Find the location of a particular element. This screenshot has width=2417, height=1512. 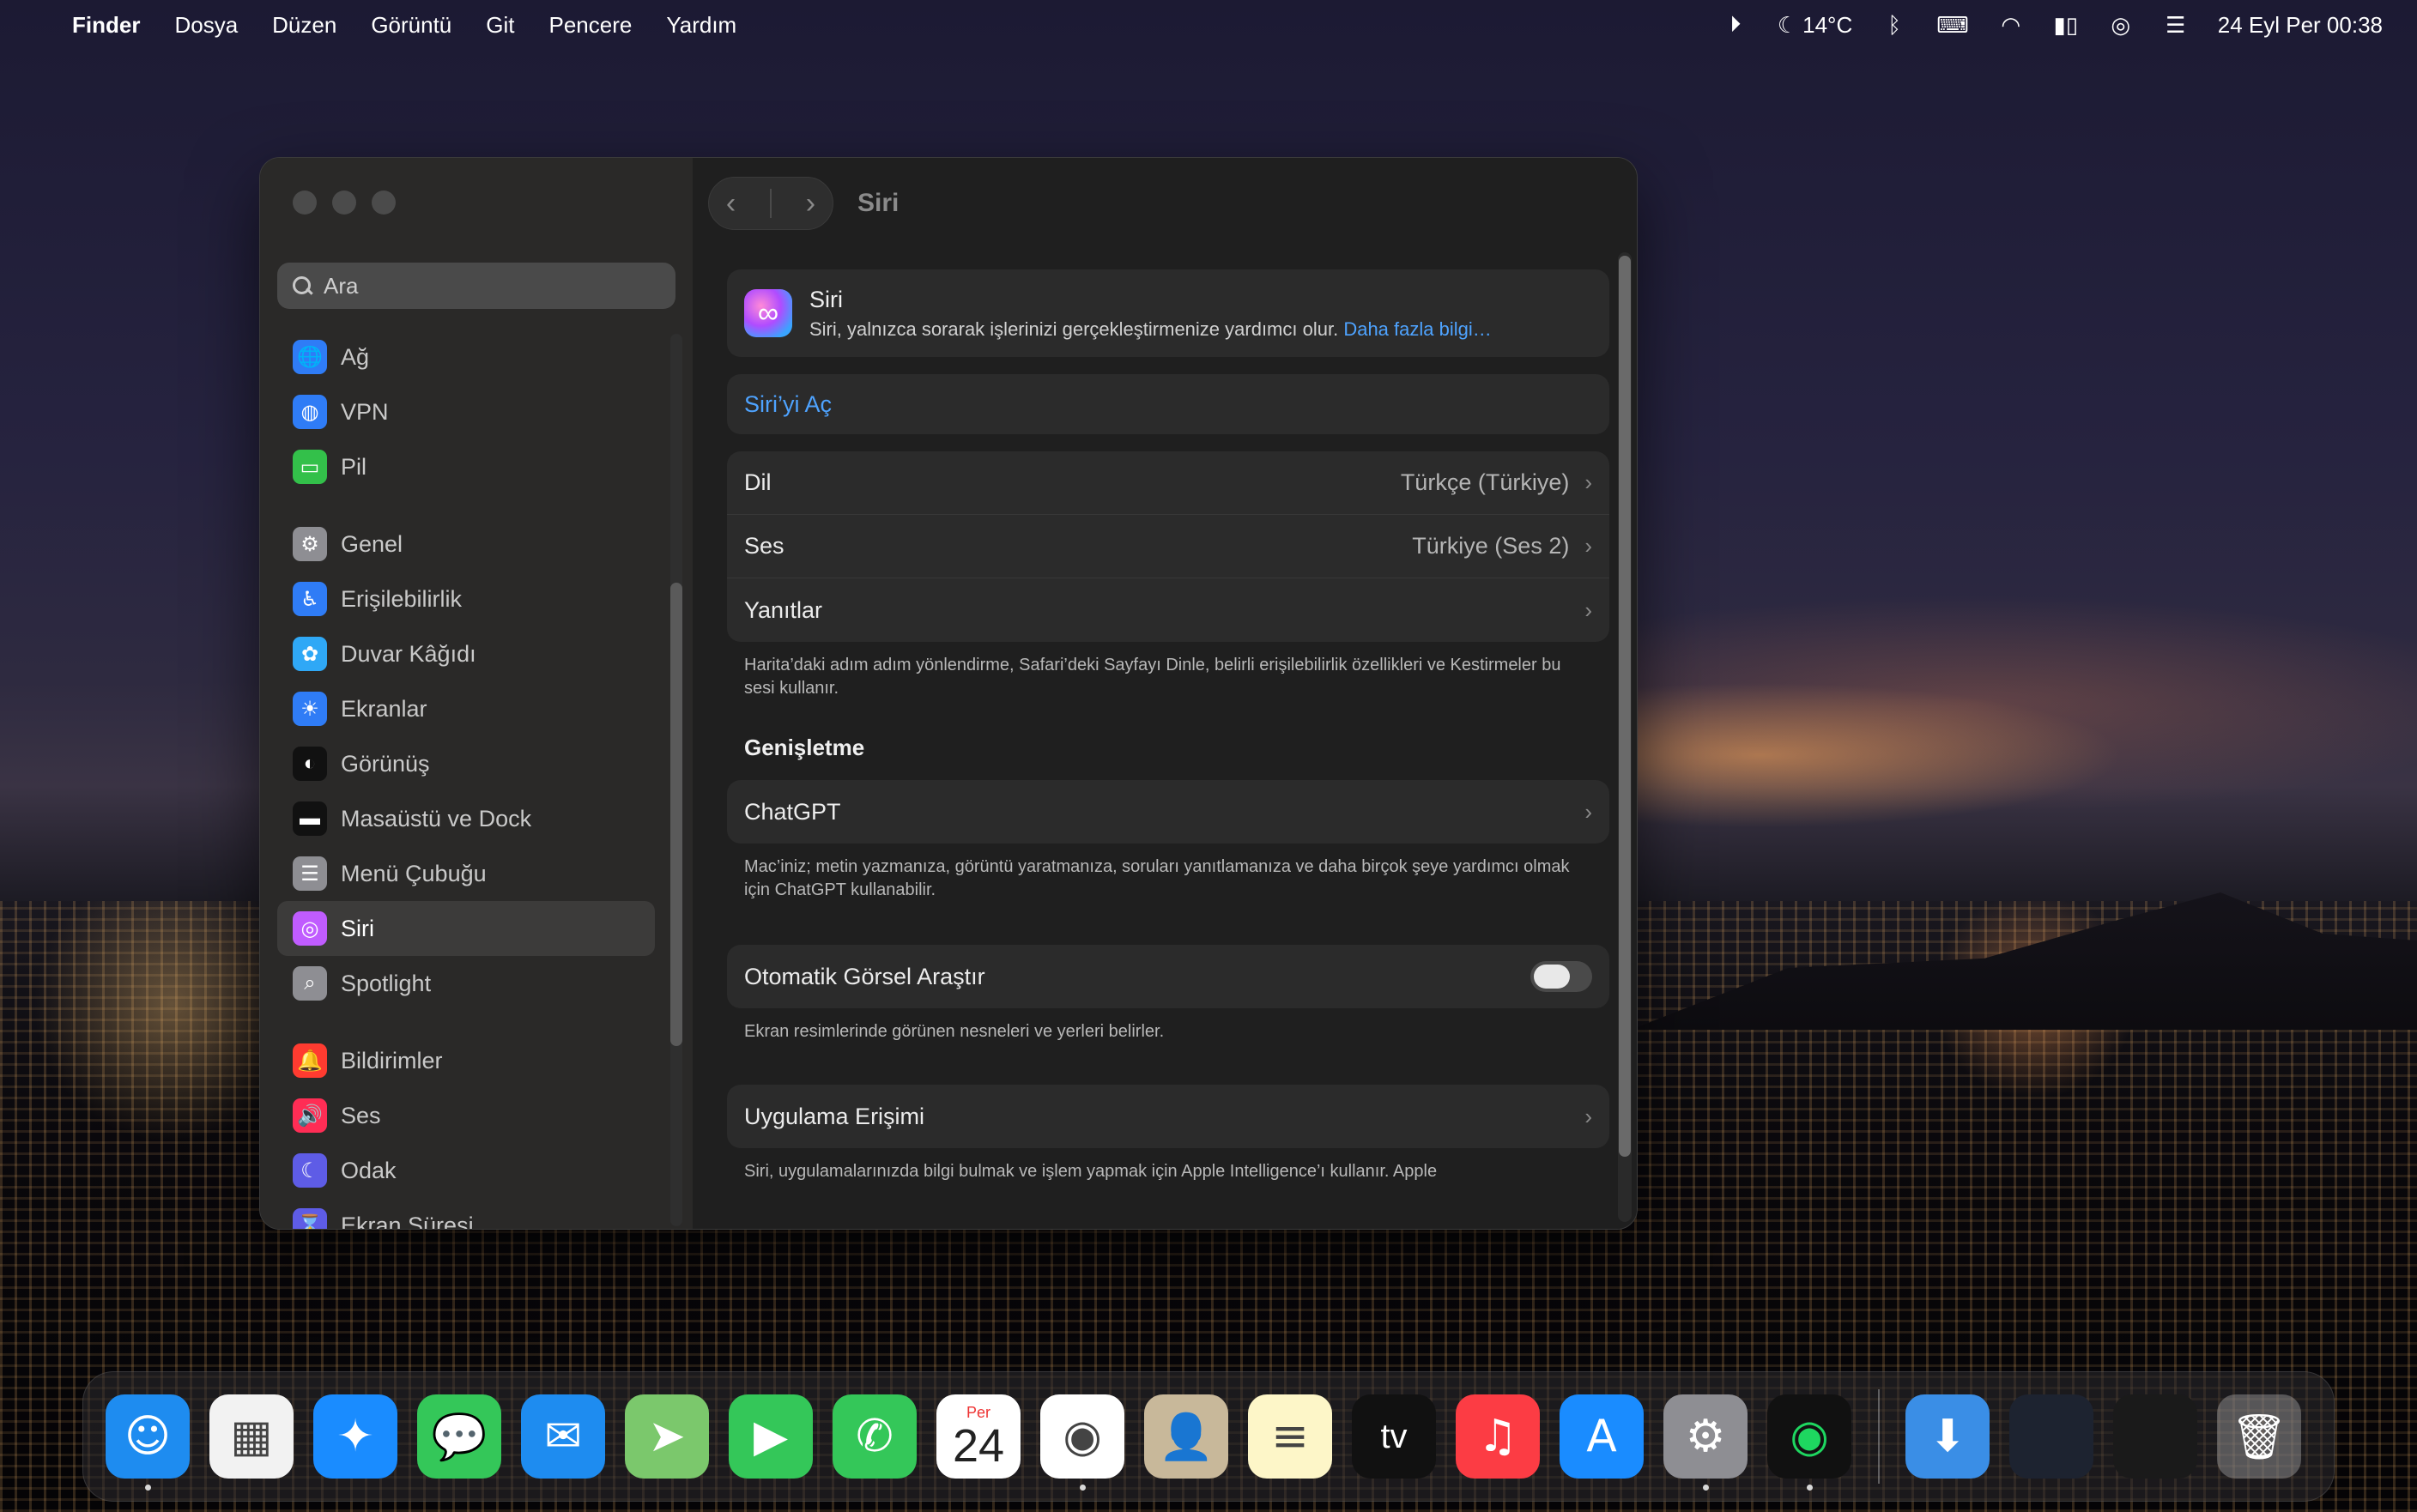

dock-facetime-icon: ▶ is located at coordinates (771, 1436).